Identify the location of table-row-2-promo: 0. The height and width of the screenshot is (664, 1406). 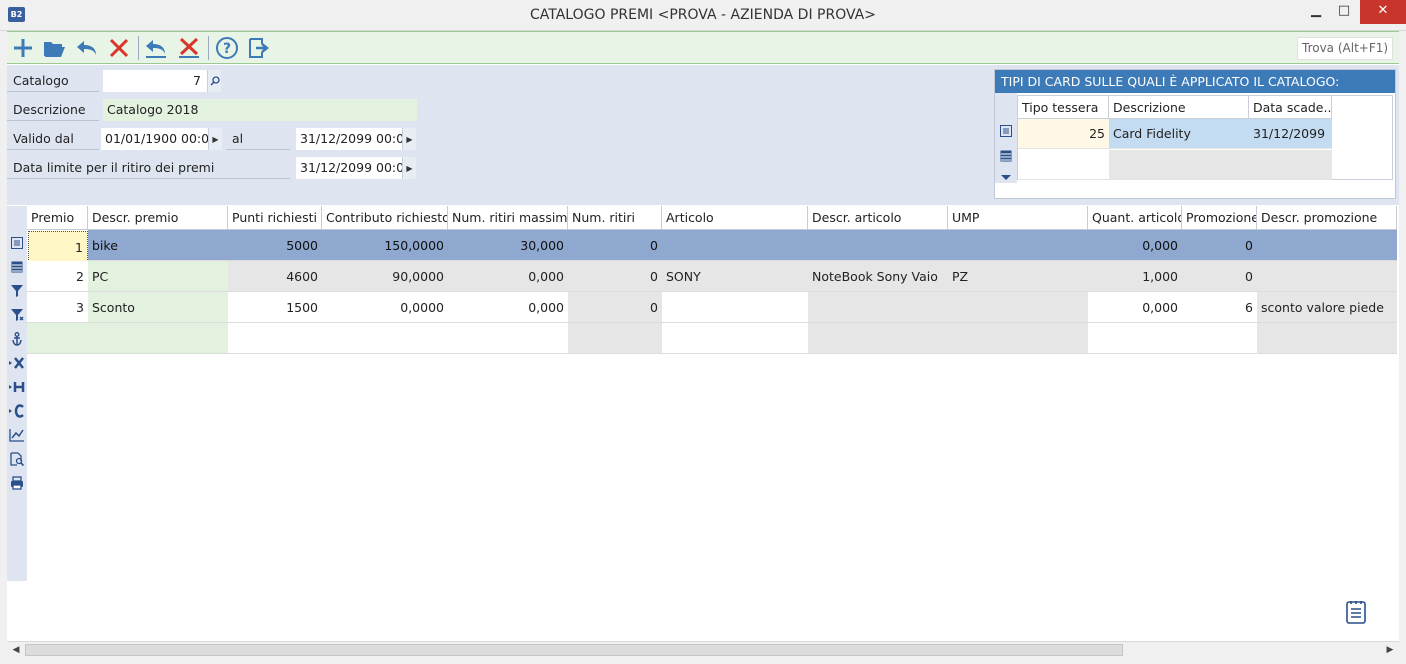
(1219, 276).